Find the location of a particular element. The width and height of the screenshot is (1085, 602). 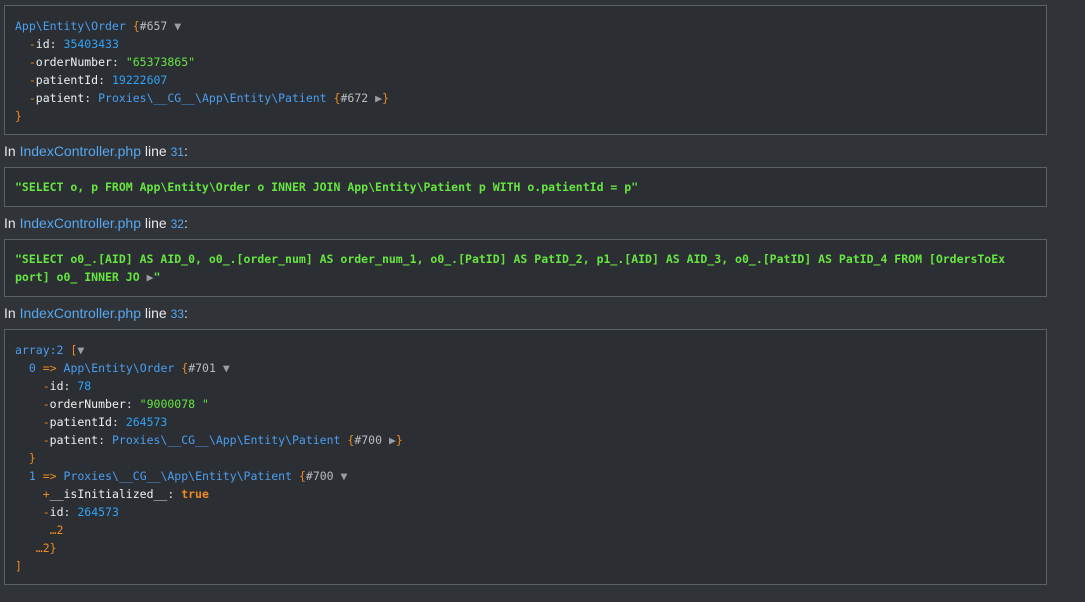

array-index: 0 is located at coordinates (32, 368).